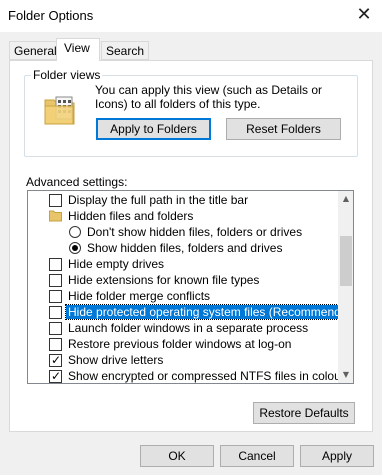  I want to click on close-icon: ✕, so click(364, 15).